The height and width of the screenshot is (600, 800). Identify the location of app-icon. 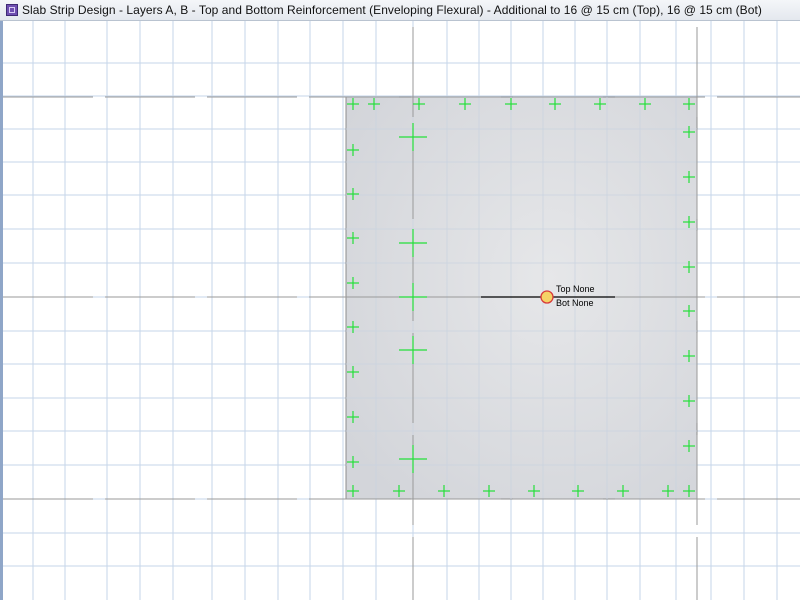
(12, 10).